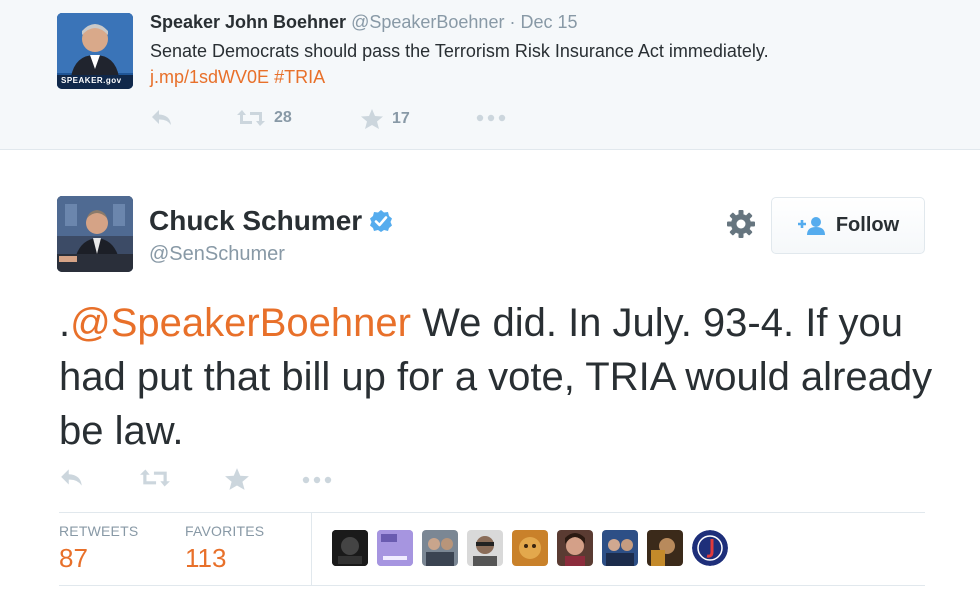  What do you see at coordinates (811, 225) in the screenshot?
I see `add-user-icon` at bounding box center [811, 225].